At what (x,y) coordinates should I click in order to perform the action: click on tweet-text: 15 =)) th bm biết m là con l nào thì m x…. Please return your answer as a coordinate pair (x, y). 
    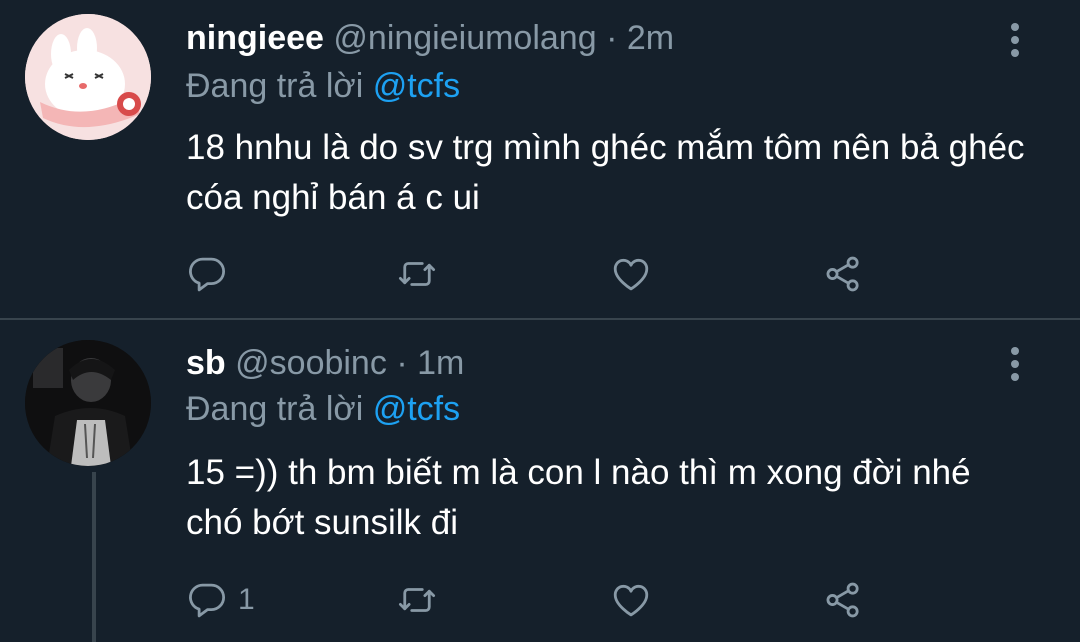
    Looking at the image, I should click on (578, 497).